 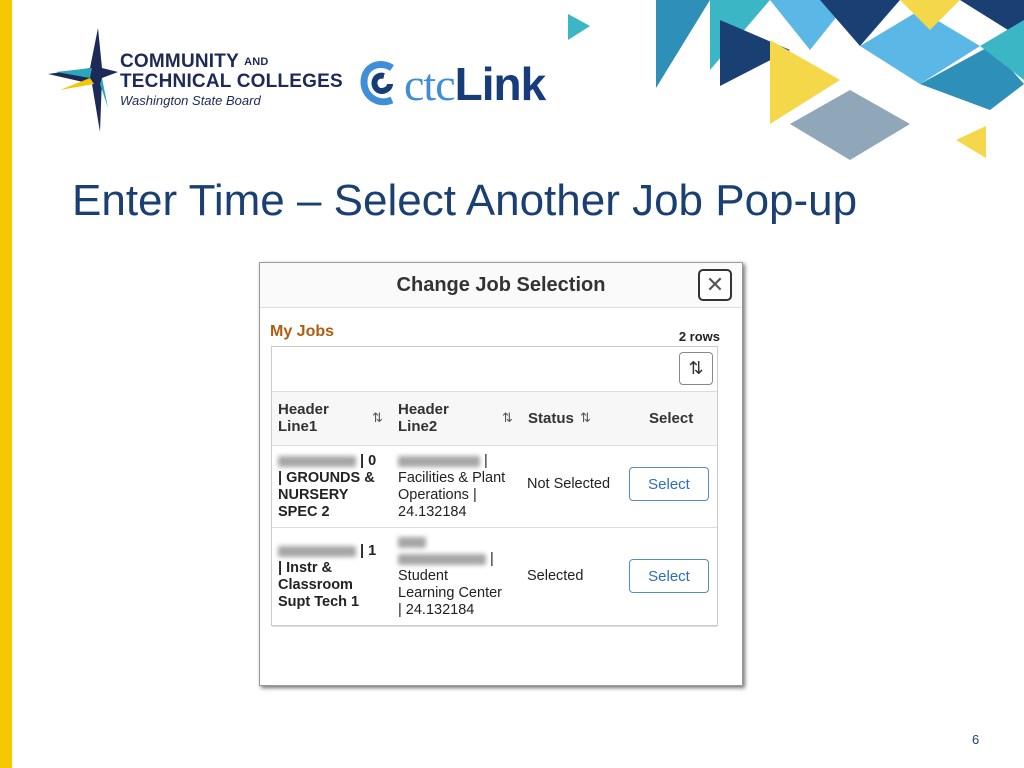 I want to click on ctclink-link: Link, so click(x=500, y=83).